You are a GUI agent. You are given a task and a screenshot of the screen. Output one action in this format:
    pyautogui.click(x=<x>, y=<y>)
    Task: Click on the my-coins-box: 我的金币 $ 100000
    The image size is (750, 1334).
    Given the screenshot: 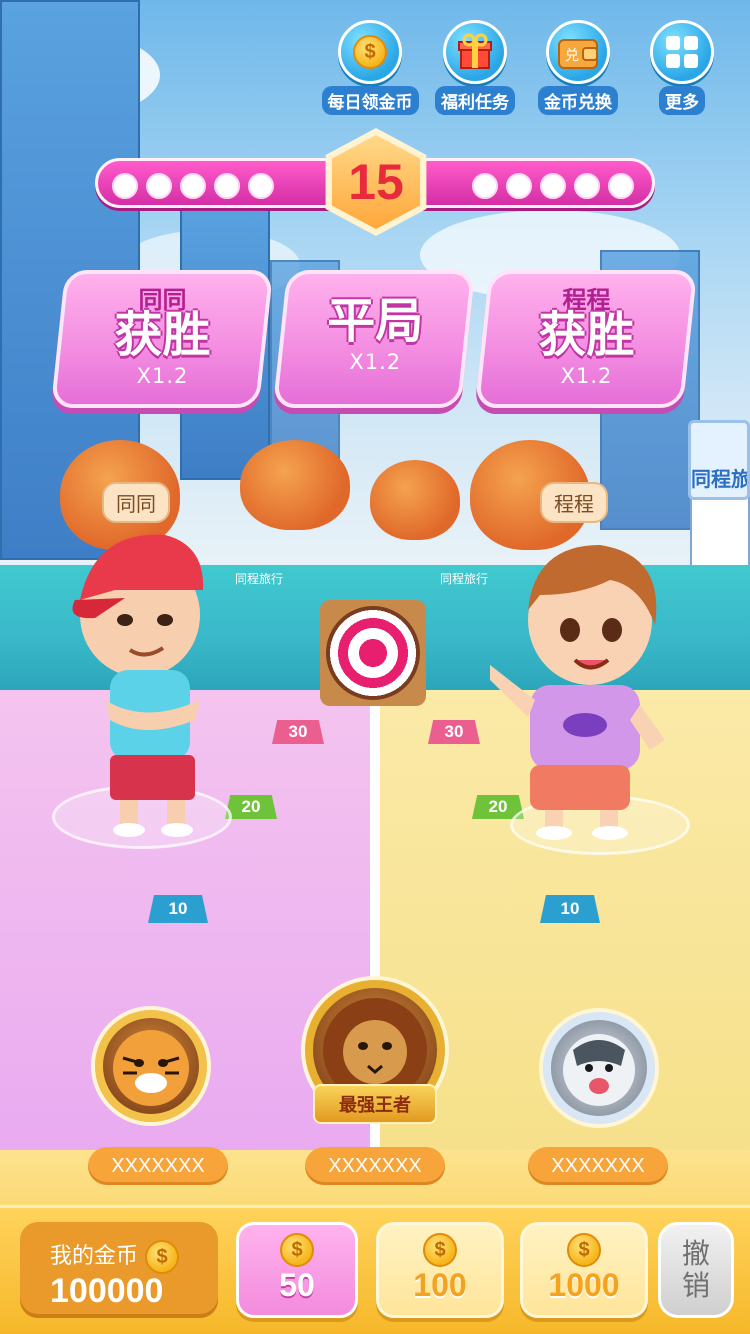 What is the action you would take?
    pyautogui.click(x=119, y=1270)
    